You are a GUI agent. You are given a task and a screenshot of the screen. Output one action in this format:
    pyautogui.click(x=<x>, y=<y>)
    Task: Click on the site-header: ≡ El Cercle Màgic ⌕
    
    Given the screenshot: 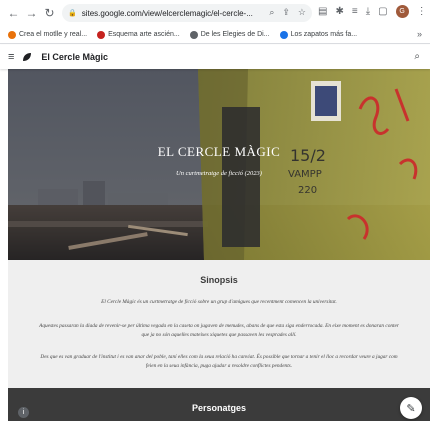 What is the action you would take?
    pyautogui.click(x=215, y=57)
    